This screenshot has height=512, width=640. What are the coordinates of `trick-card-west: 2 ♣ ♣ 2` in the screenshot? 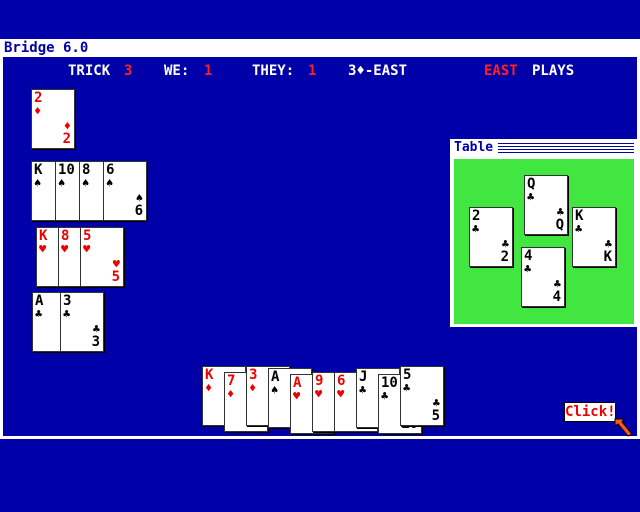 It's located at (491, 237).